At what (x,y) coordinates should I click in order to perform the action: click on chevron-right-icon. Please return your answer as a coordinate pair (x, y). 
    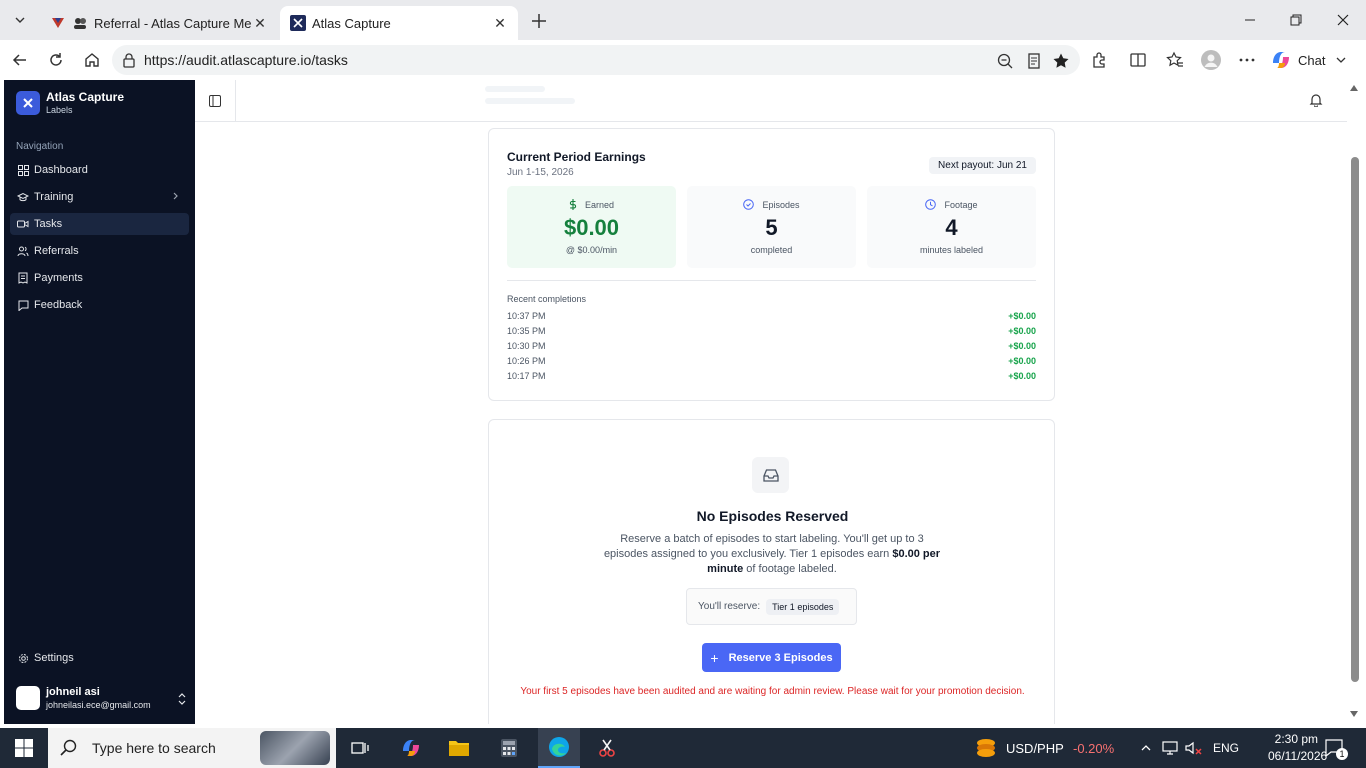
    Looking at the image, I should click on (176, 197).